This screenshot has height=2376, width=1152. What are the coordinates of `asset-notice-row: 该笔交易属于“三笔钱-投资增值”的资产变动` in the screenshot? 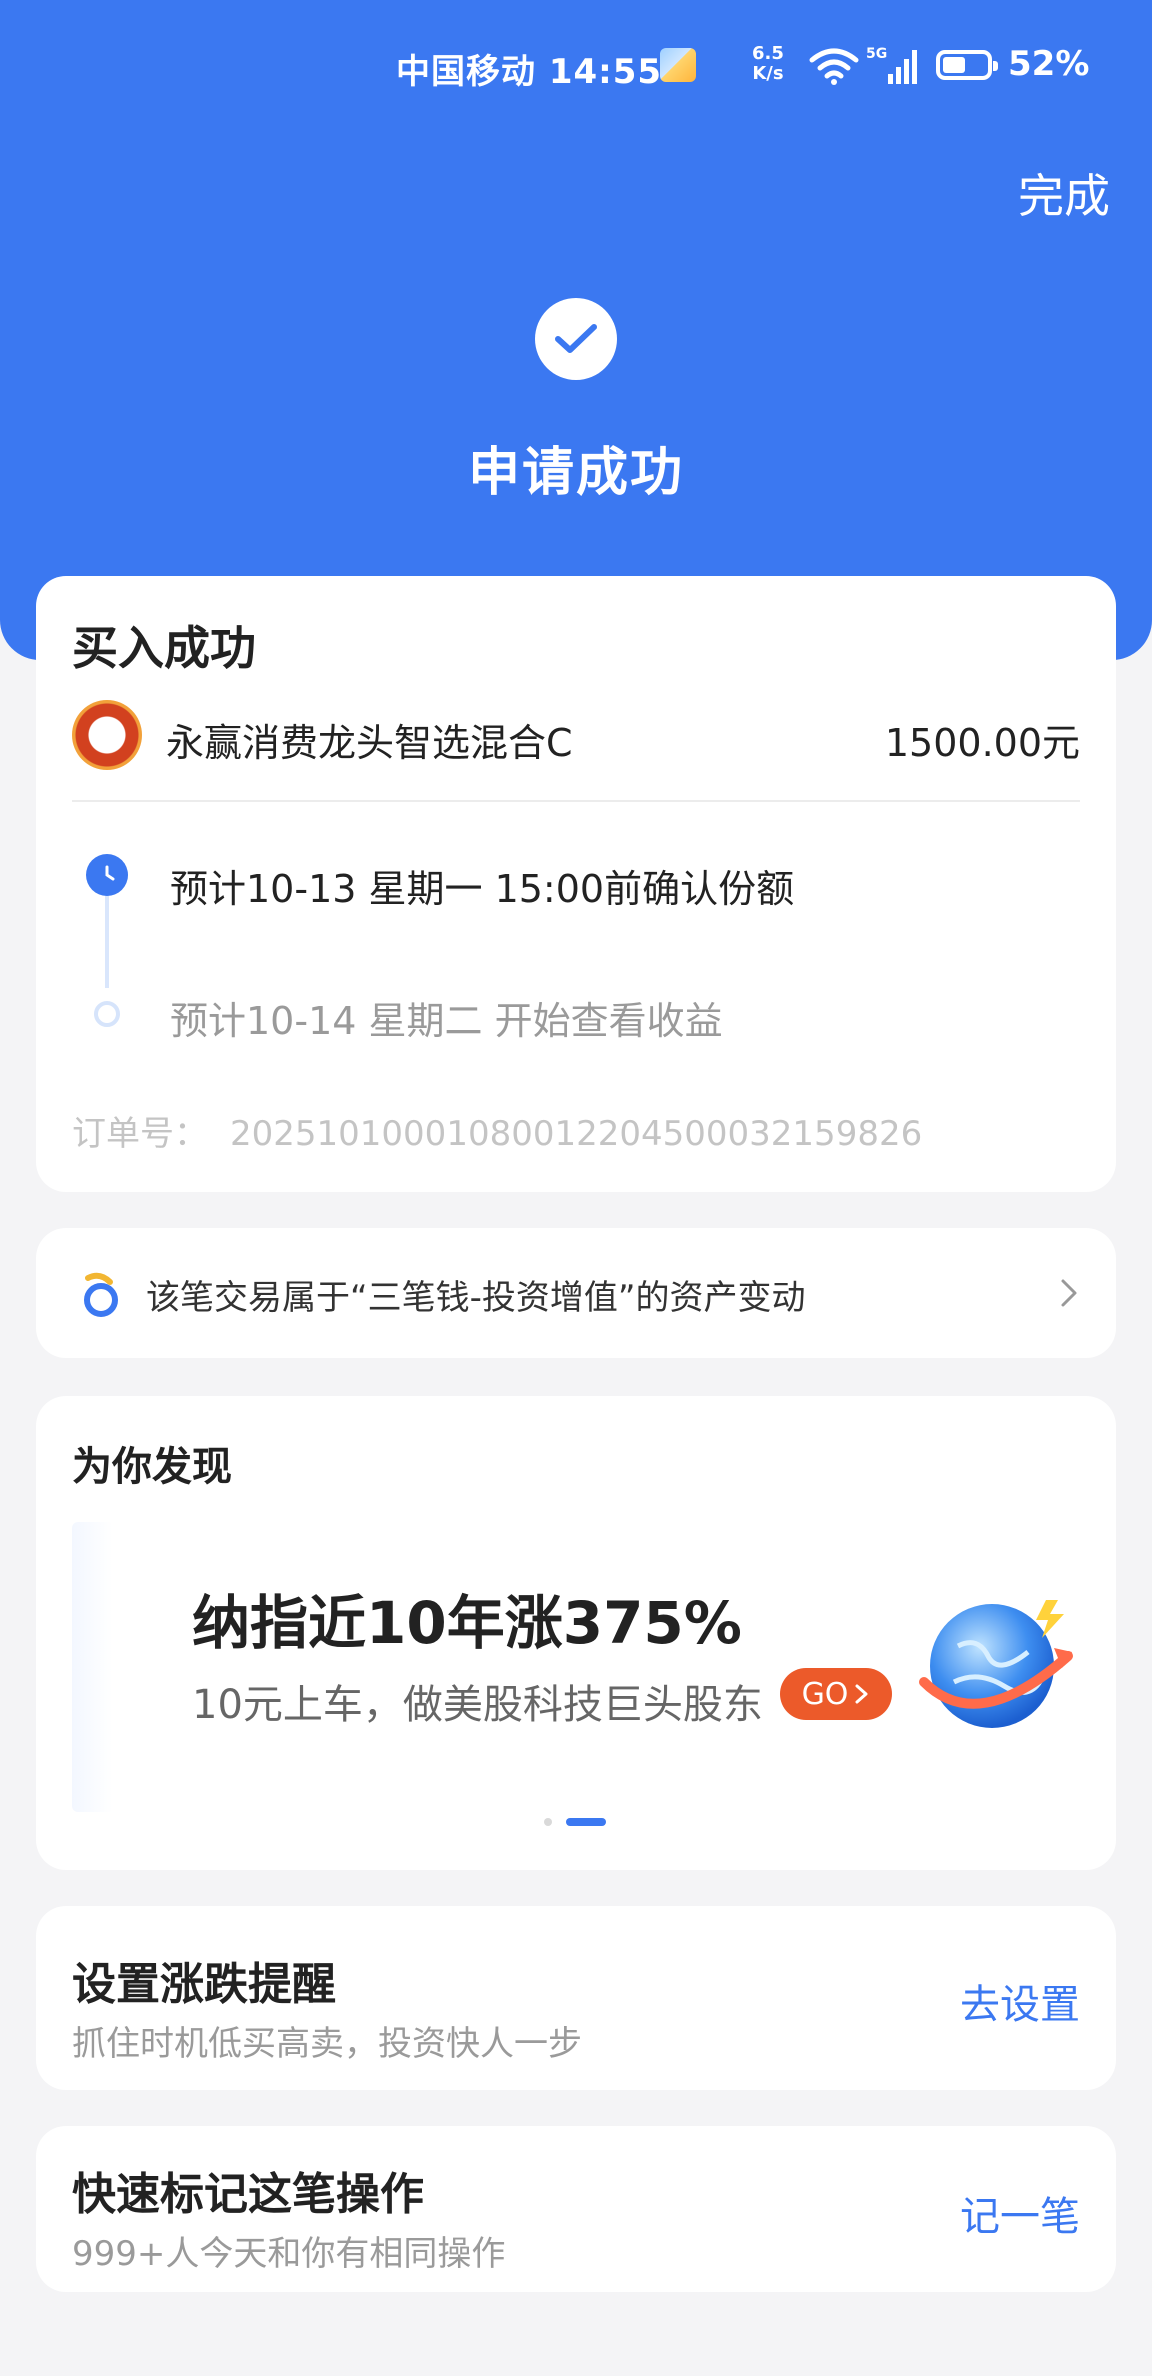 It's located at (576, 1293).